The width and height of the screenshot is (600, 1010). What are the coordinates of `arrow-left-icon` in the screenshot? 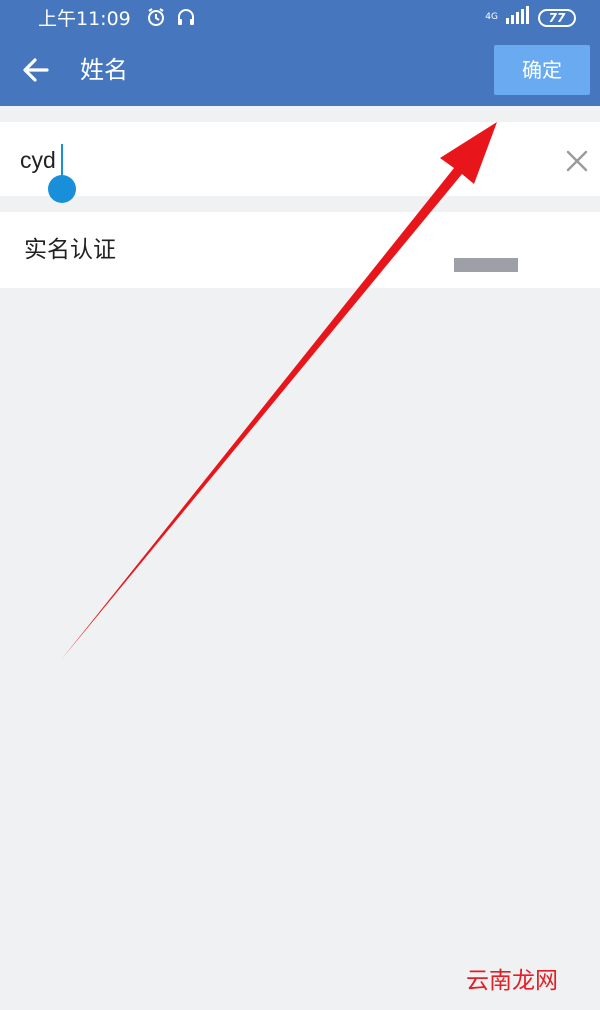 It's located at (36, 70).